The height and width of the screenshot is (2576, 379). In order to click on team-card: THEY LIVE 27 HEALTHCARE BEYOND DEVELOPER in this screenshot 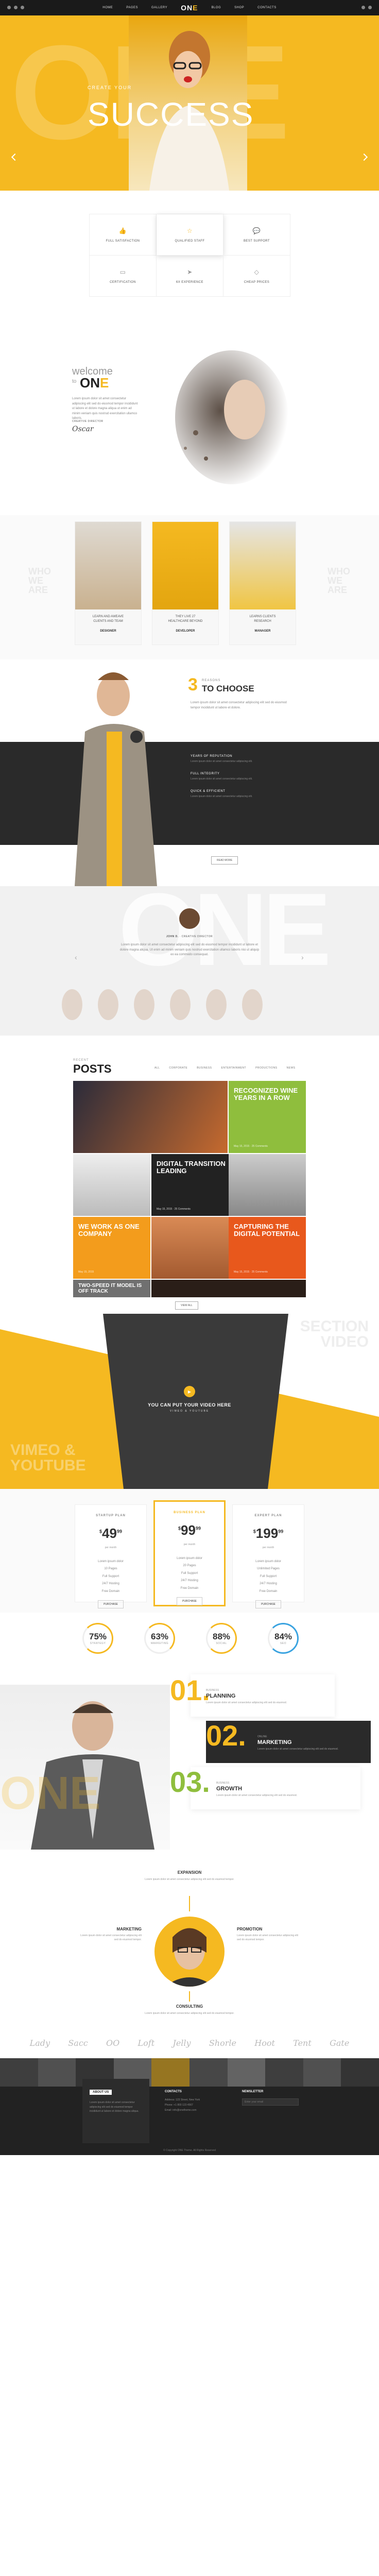, I will do `click(185, 583)`.